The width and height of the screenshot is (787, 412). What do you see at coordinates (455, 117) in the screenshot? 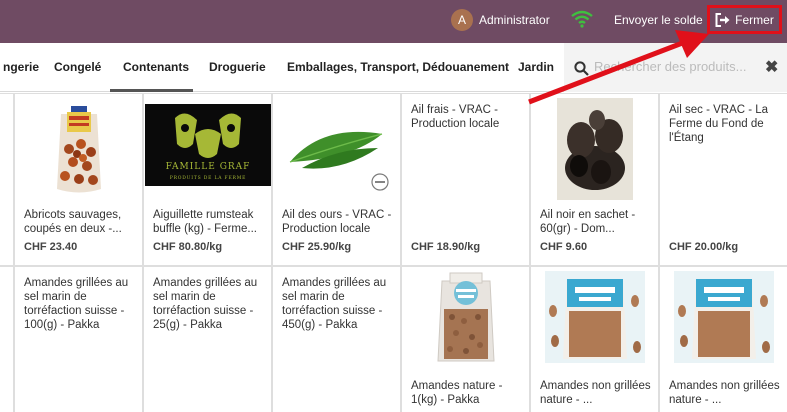
I see `product-name: Ail frais - VRAC - Production locale` at bounding box center [455, 117].